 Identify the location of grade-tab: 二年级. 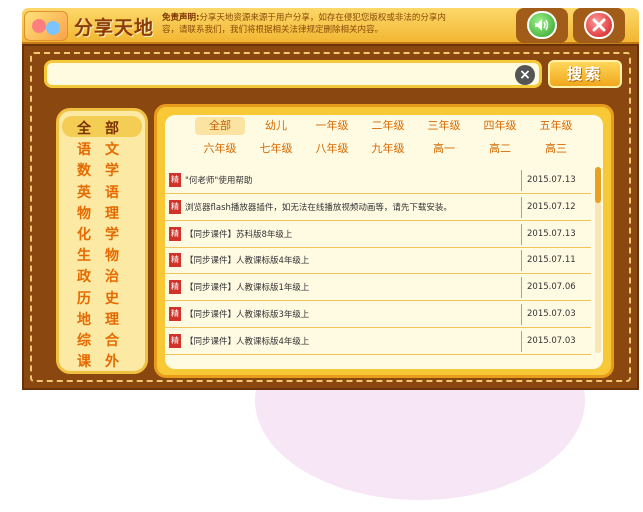
(388, 126).